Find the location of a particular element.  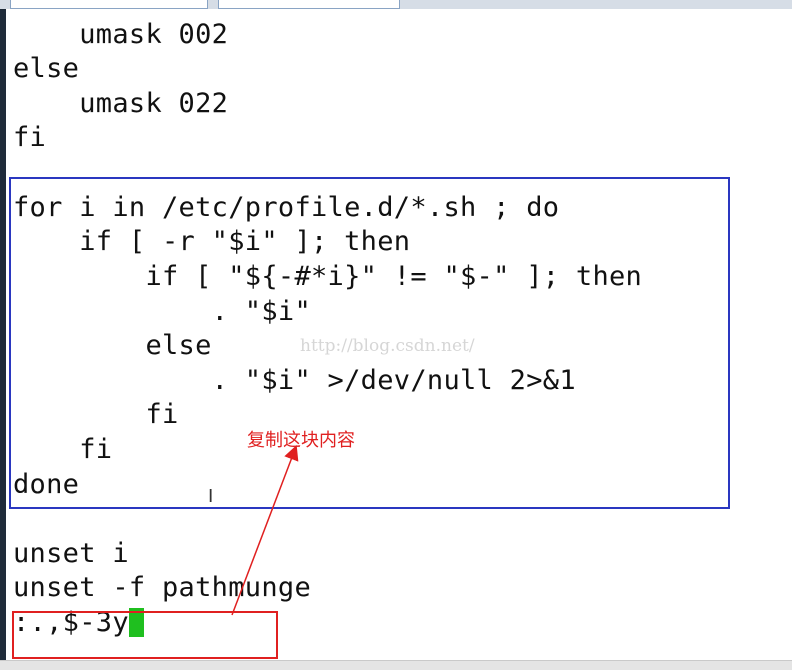

code-line: umask 022 is located at coordinates (121, 103).